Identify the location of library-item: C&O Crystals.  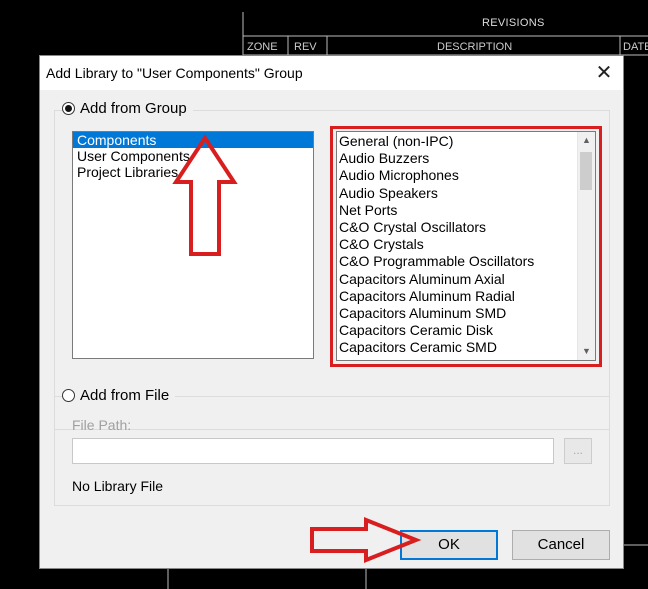
(457, 244).